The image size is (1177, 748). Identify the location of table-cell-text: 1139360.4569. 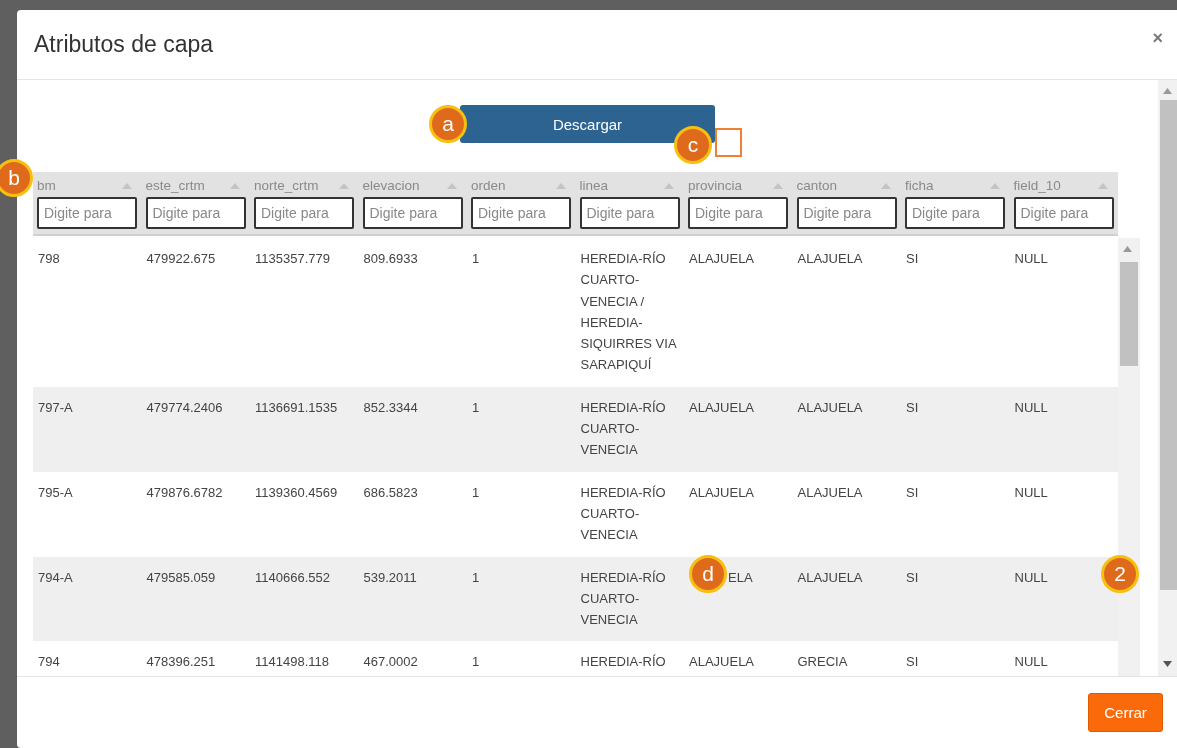
(296, 492).